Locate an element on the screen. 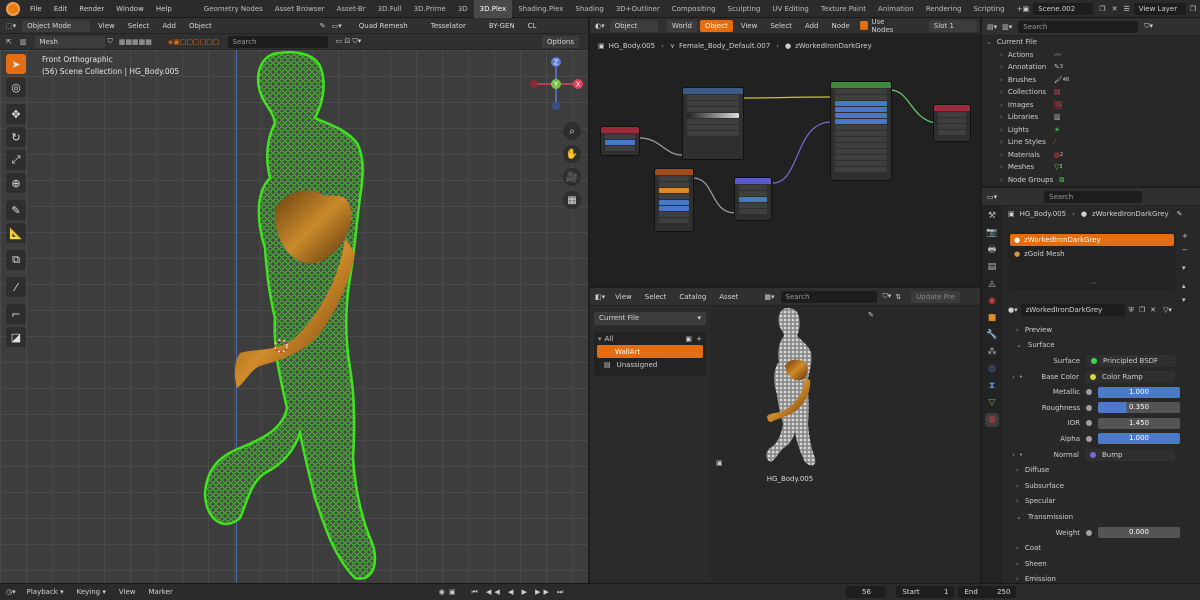  world-tab-icon: ◉ is located at coordinates (992, 301).